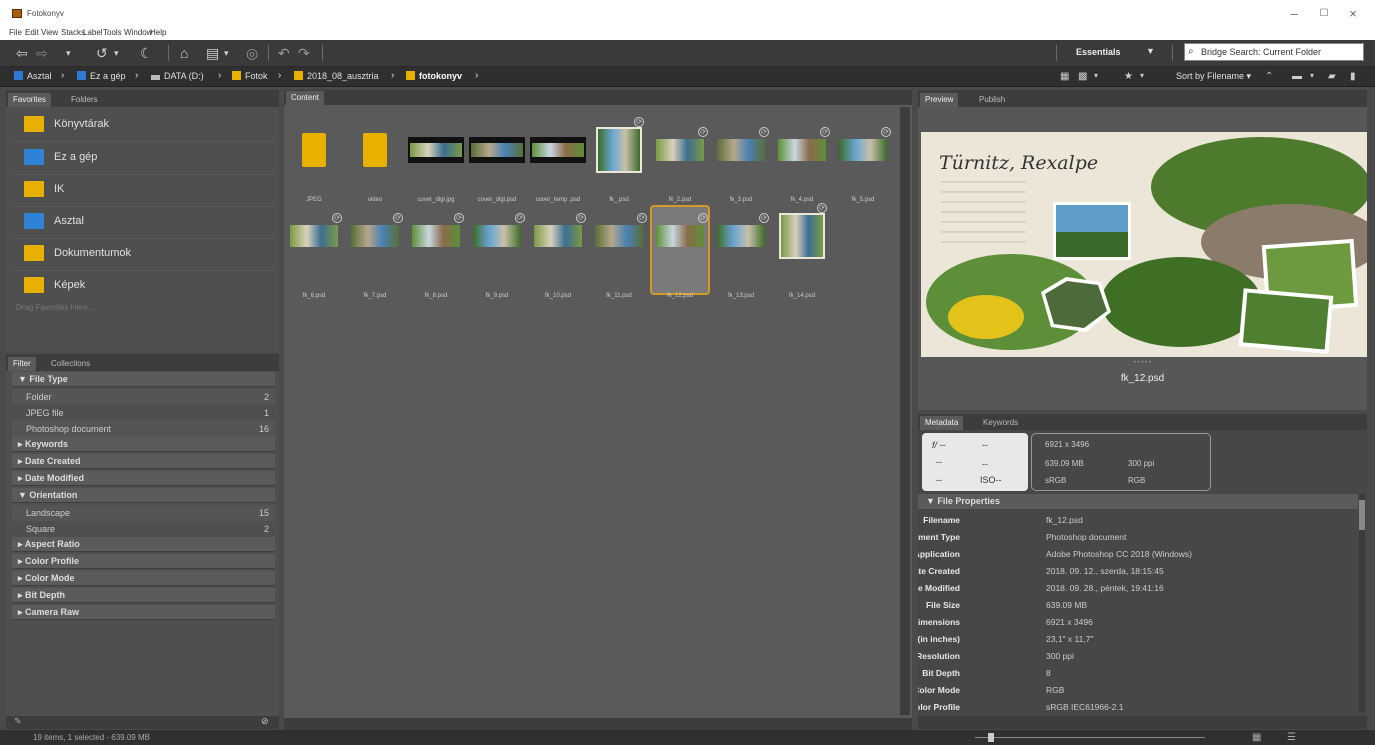  Describe the element at coordinates (144, 223) in the screenshot. I see `favorite-item: Asztal` at that location.